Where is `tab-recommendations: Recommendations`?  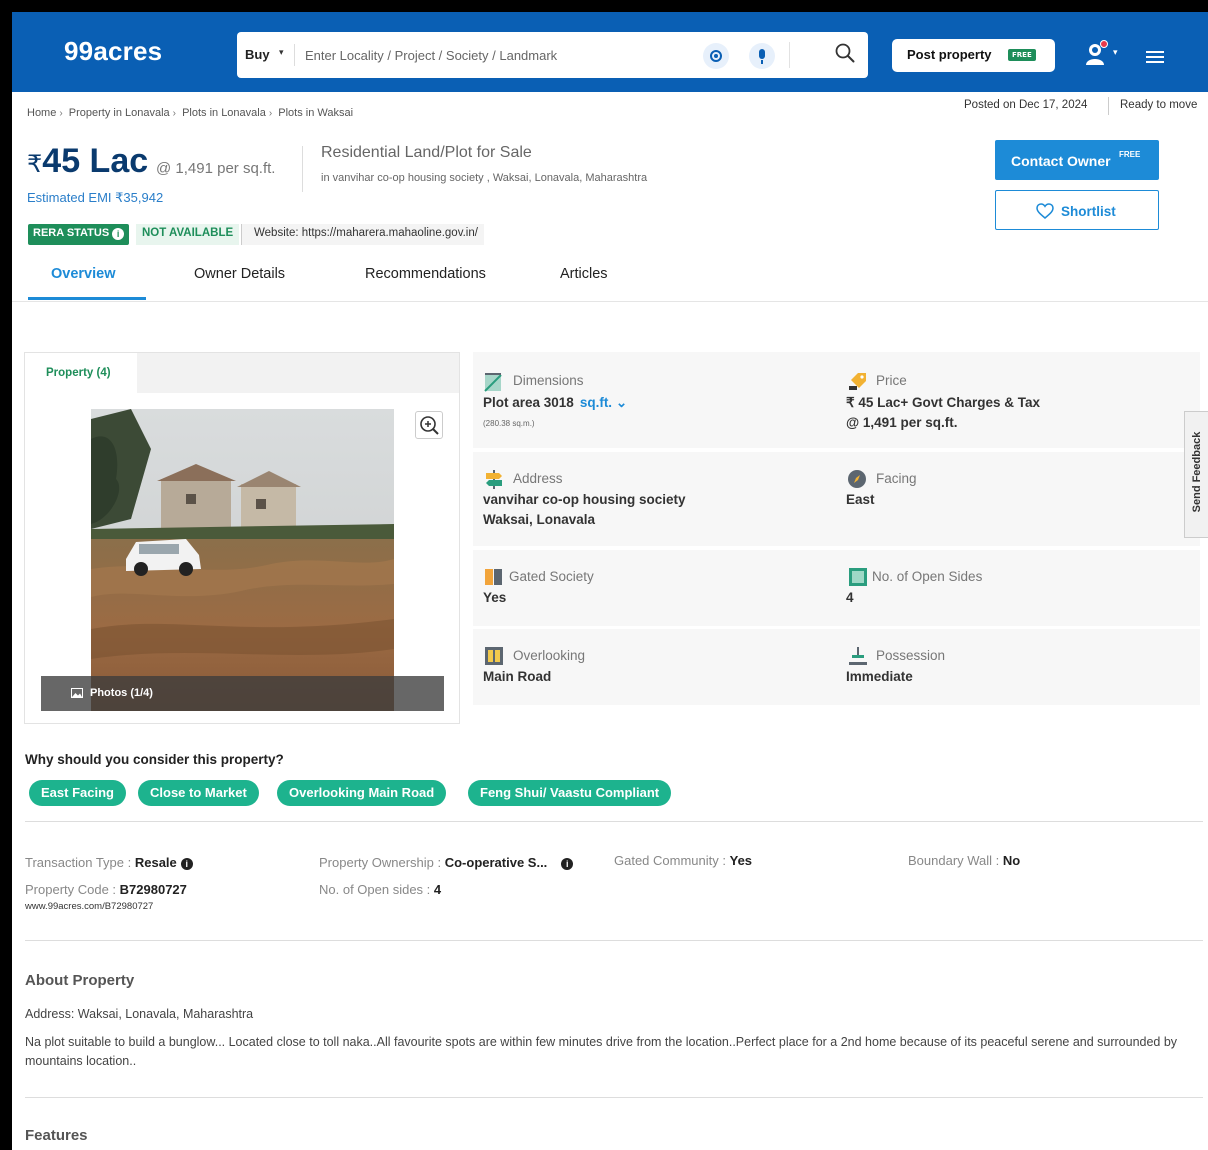 tab-recommendations: Recommendations is located at coordinates (425, 274).